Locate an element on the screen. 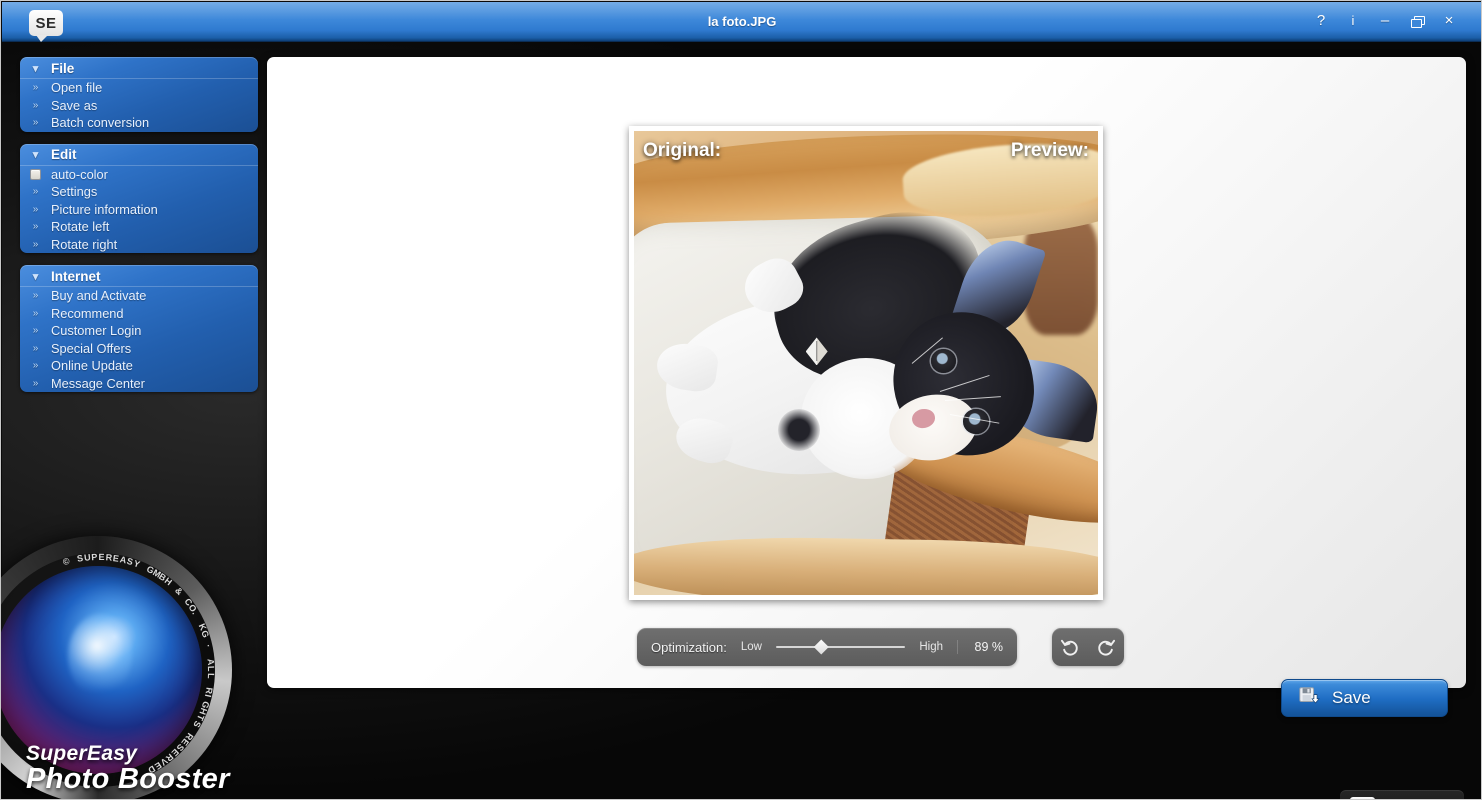 The height and width of the screenshot is (800, 1482). sidebar-item-label: Message Center is located at coordinates (98, 383).